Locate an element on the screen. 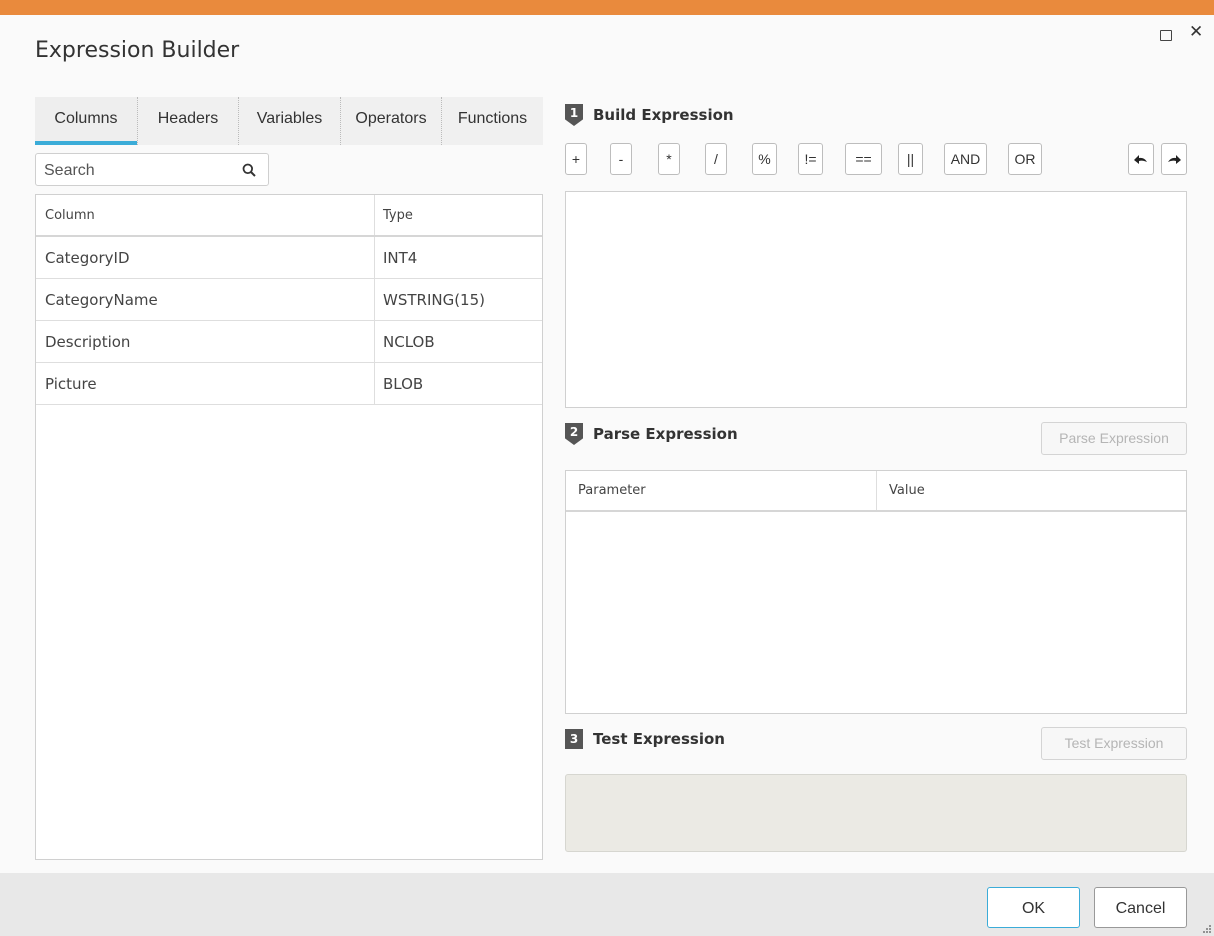  column-type: WSTRING(15) is located at coordinates (434, 299).